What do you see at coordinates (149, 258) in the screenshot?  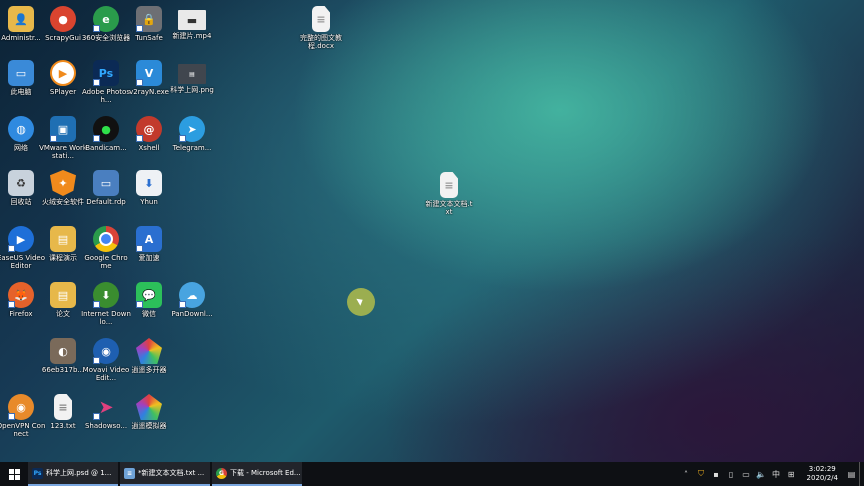 I see `icon-label: 爱加速` at bounding box center [149, 258].